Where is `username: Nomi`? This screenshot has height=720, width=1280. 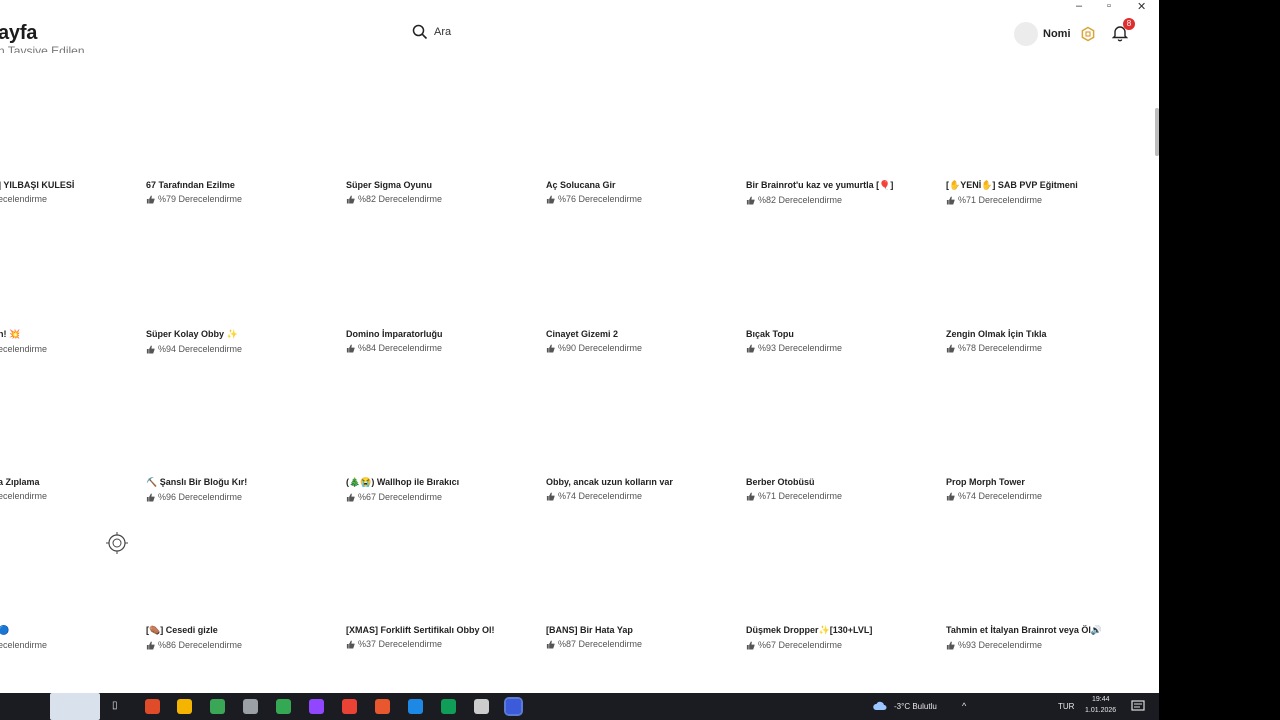 username: Nomi is located at coordinates (1057, 34).